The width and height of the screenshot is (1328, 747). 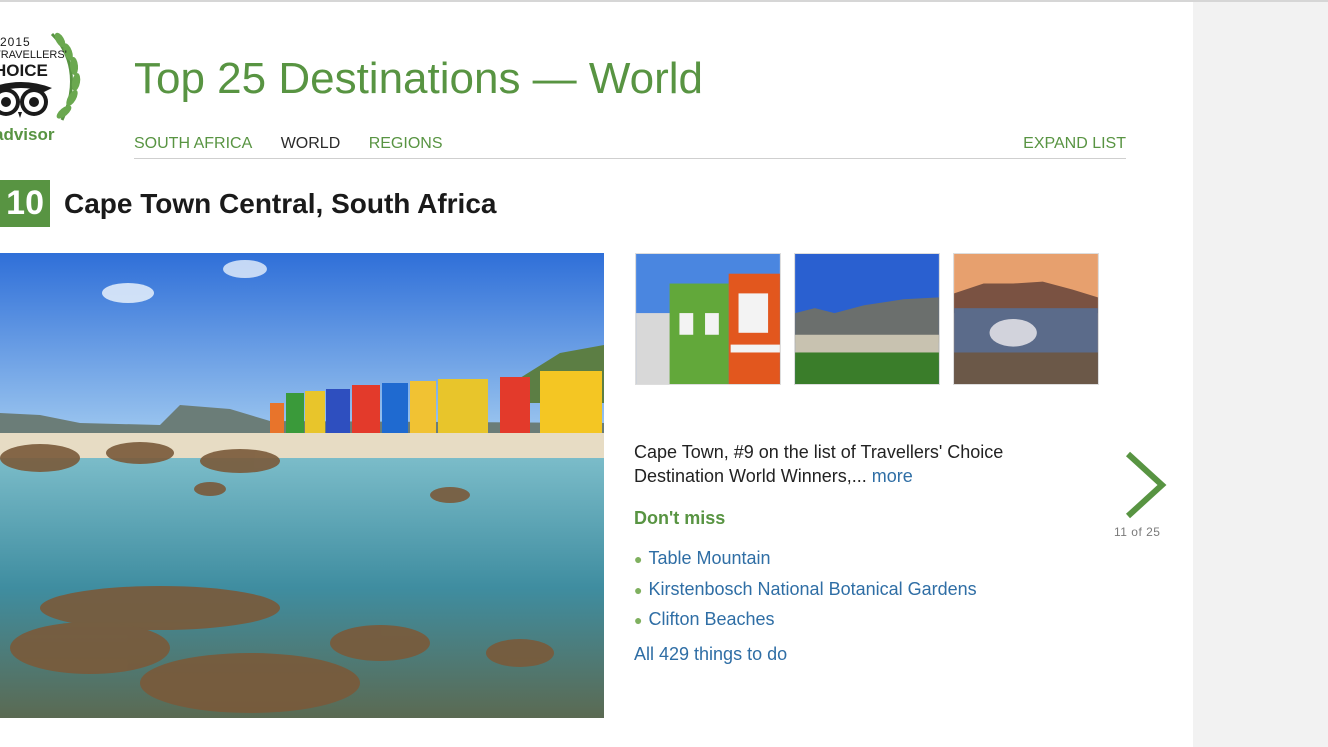 I want to click on attraction-label: Clifton Beaches, so click(x=711, y=619).